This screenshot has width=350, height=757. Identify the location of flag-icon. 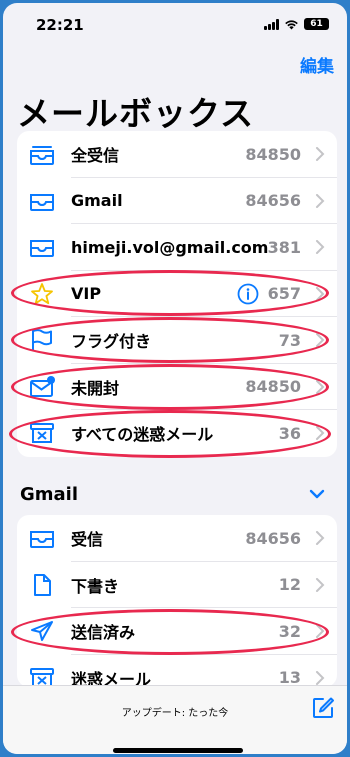
(42, 339).